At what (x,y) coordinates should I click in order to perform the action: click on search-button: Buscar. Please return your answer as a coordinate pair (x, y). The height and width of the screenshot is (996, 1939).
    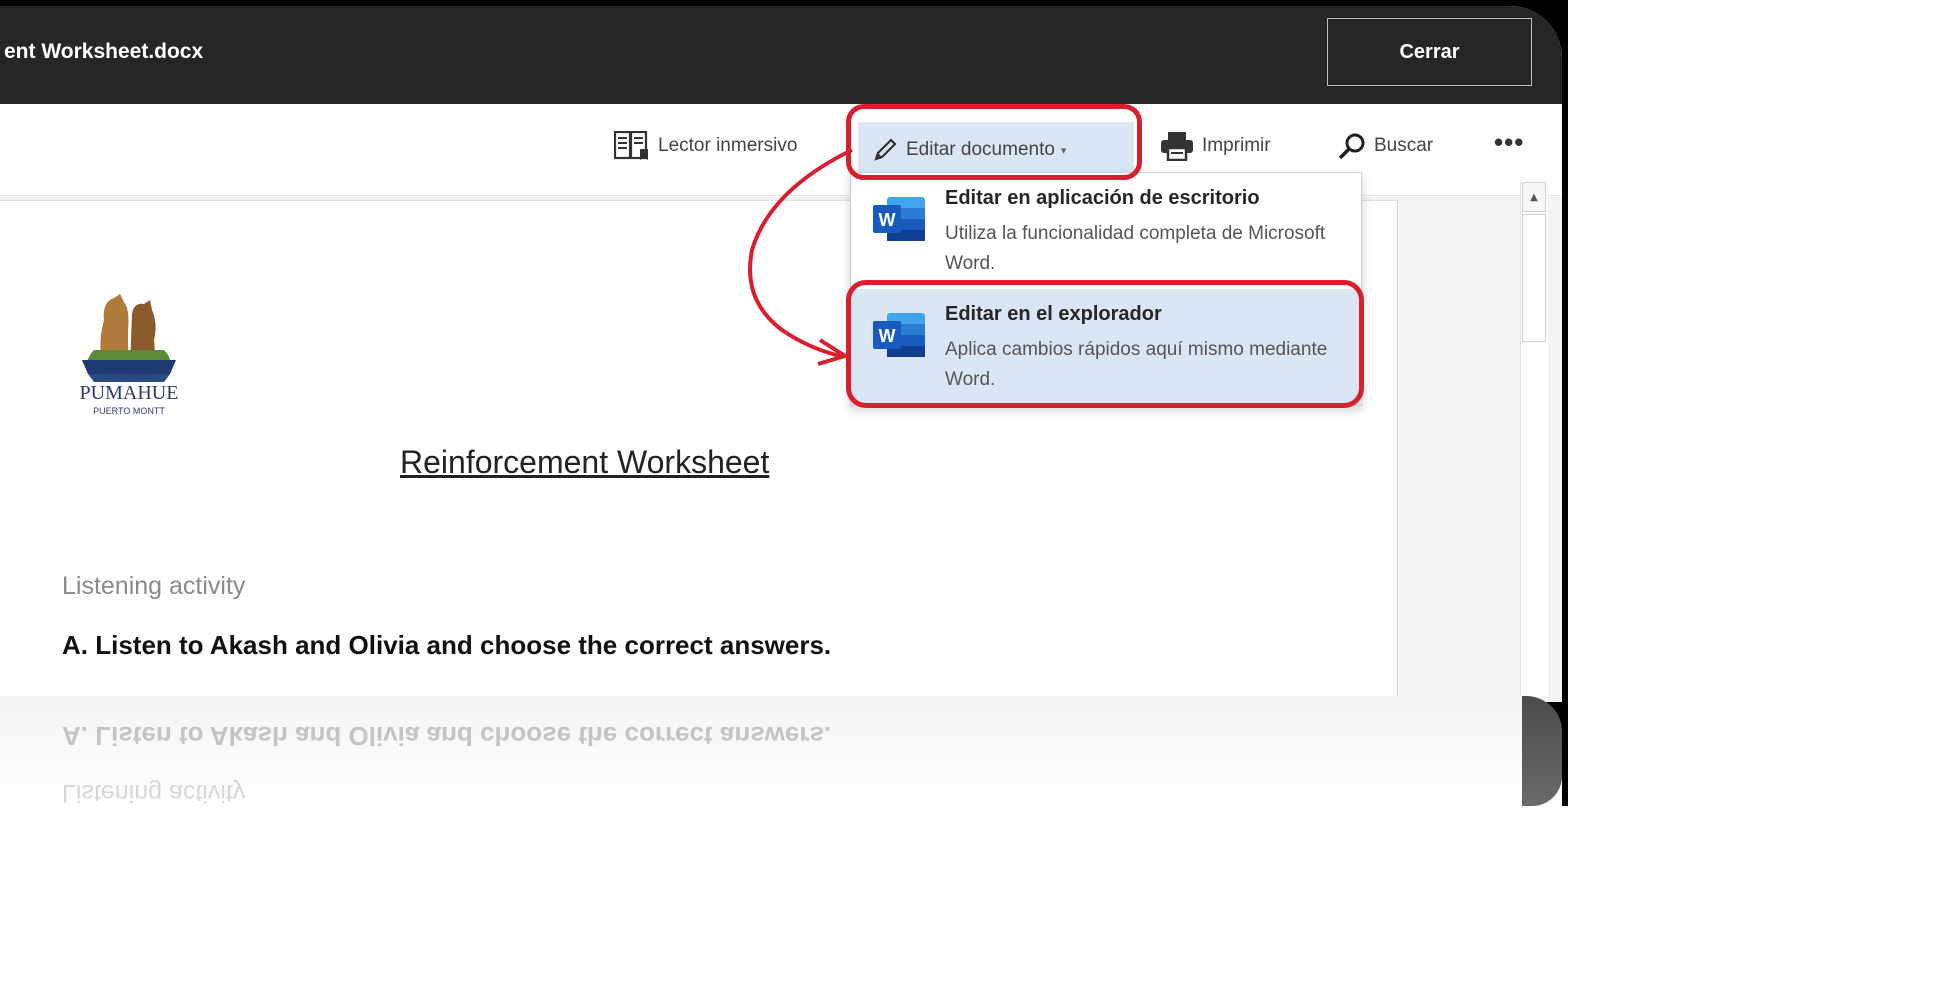
    Looking at the image, I should click on (1385, 146).